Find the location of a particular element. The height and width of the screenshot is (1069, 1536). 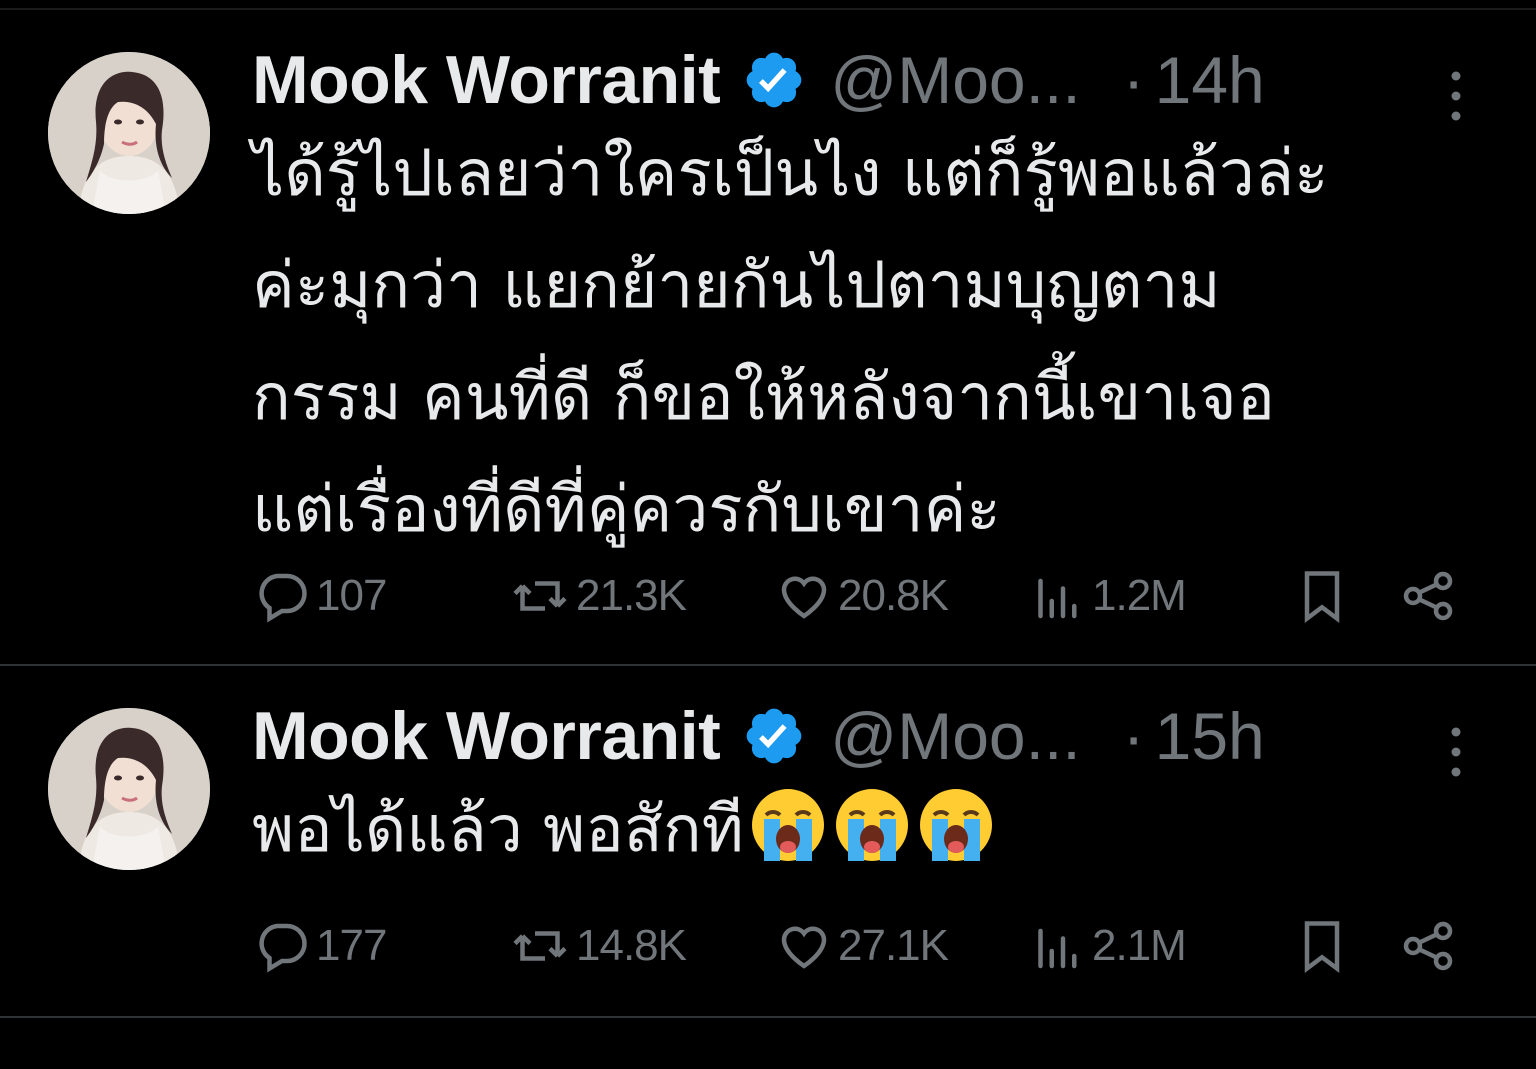

tweet-header: Mook Worranit @Moo... · 14h is located at coordinates (872, 80).